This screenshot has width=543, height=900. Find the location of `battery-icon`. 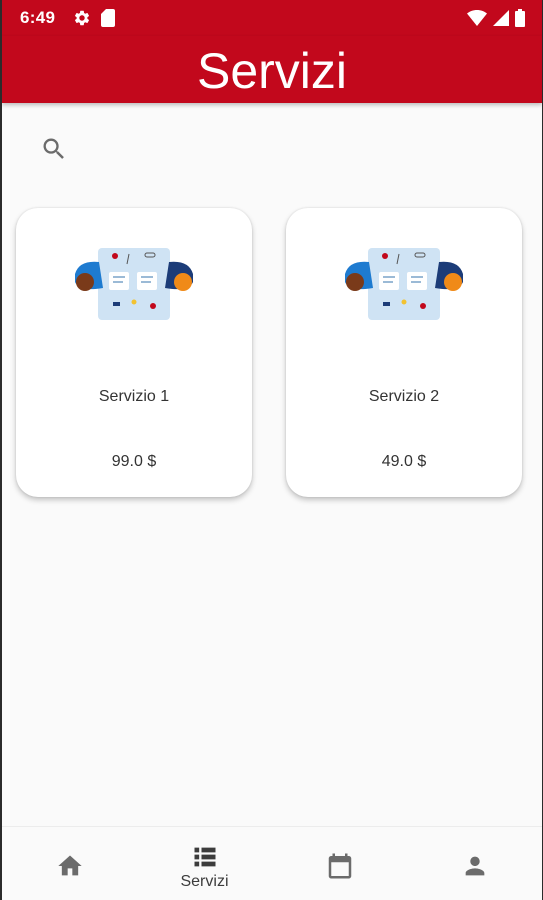

battery-icon is located at coordinates (520, 20).